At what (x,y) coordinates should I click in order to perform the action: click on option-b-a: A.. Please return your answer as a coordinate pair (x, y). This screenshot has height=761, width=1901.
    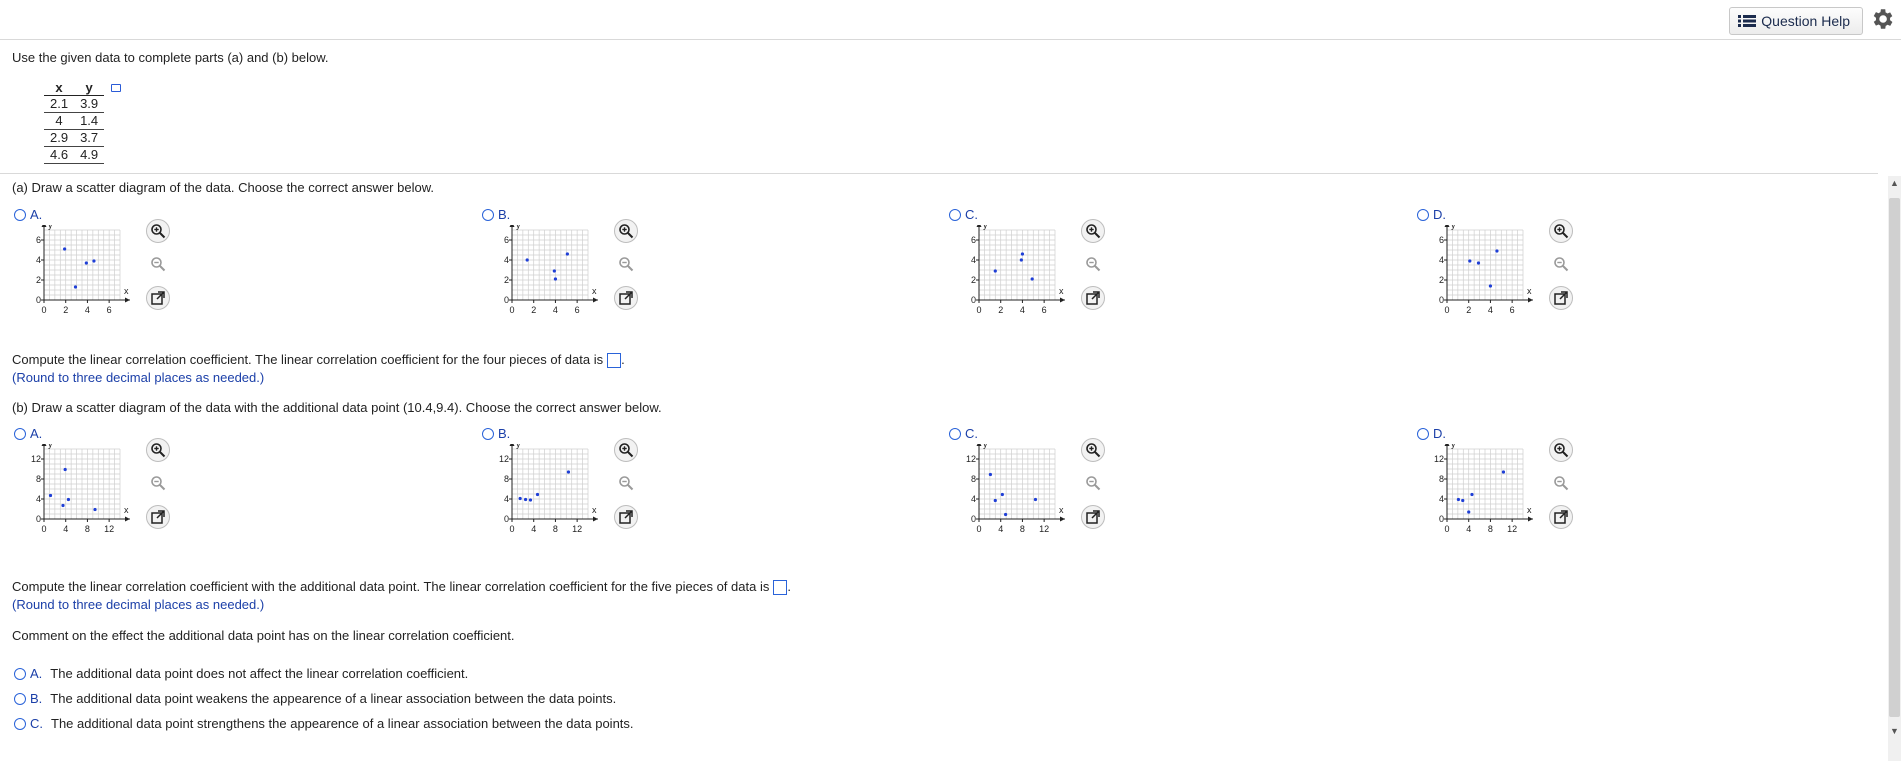
    Looking at the image, I should click on (28, 433).